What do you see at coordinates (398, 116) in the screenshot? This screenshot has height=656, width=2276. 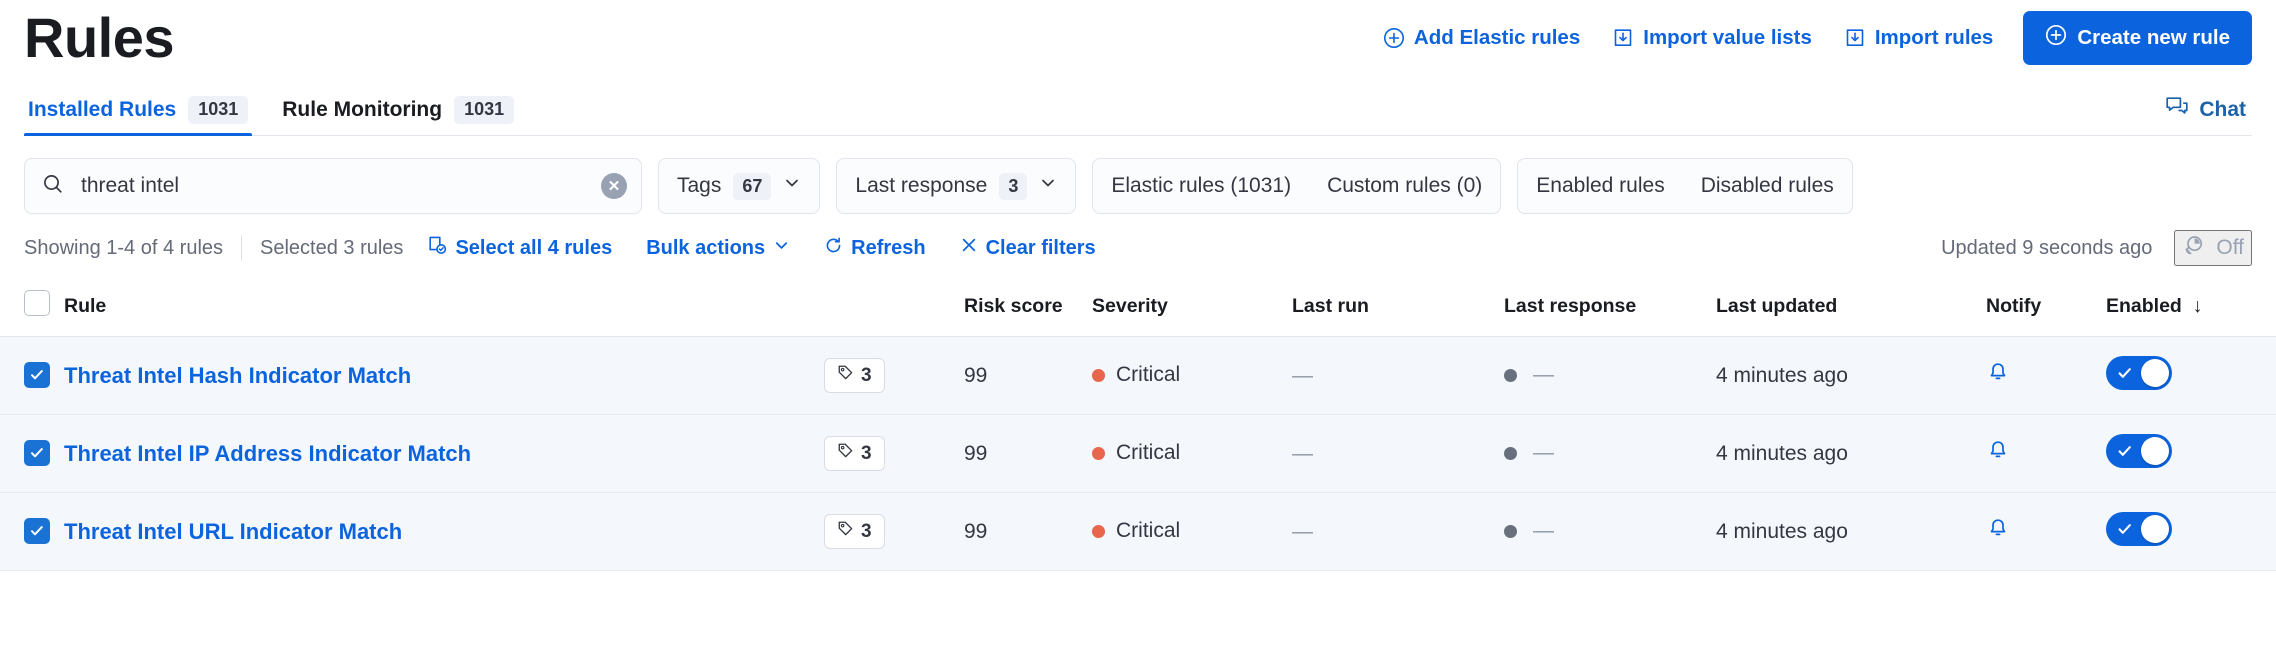 I see `tab-rule-monitoring: Rule Monitoring 1031` at bounding box center [398, 116].